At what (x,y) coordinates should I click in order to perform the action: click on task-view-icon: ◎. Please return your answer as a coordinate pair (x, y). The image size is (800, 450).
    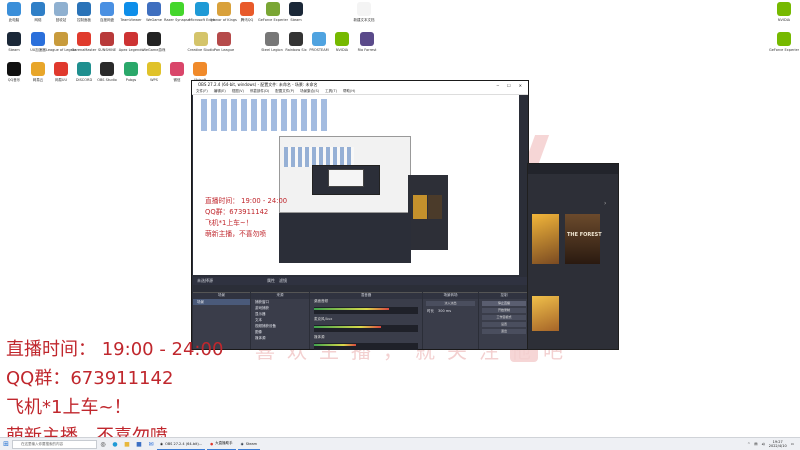
    Looking at the image, I should click on (103, 444).